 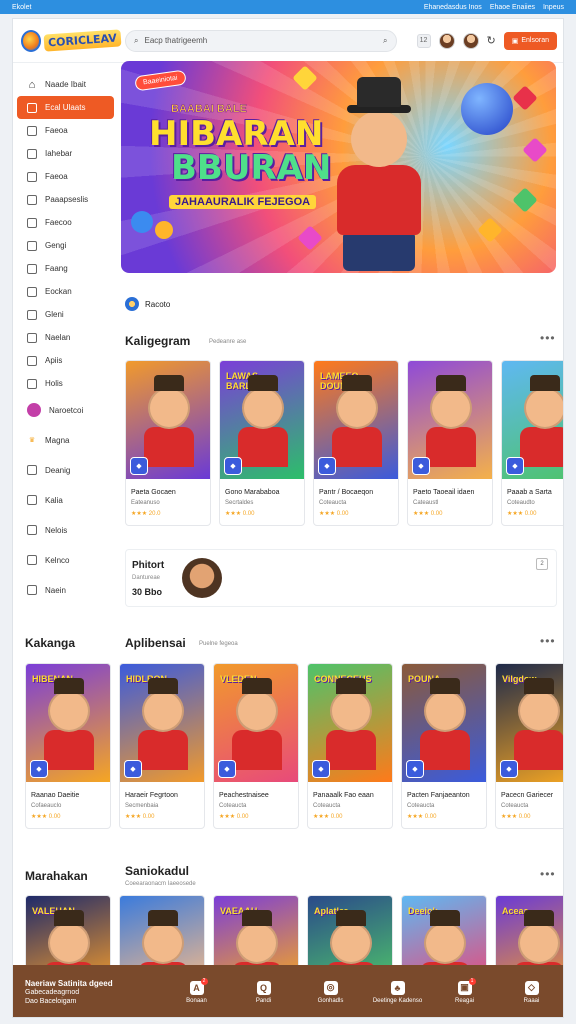 I want to click on promo-badge: 2, so click(x=542, y=564).